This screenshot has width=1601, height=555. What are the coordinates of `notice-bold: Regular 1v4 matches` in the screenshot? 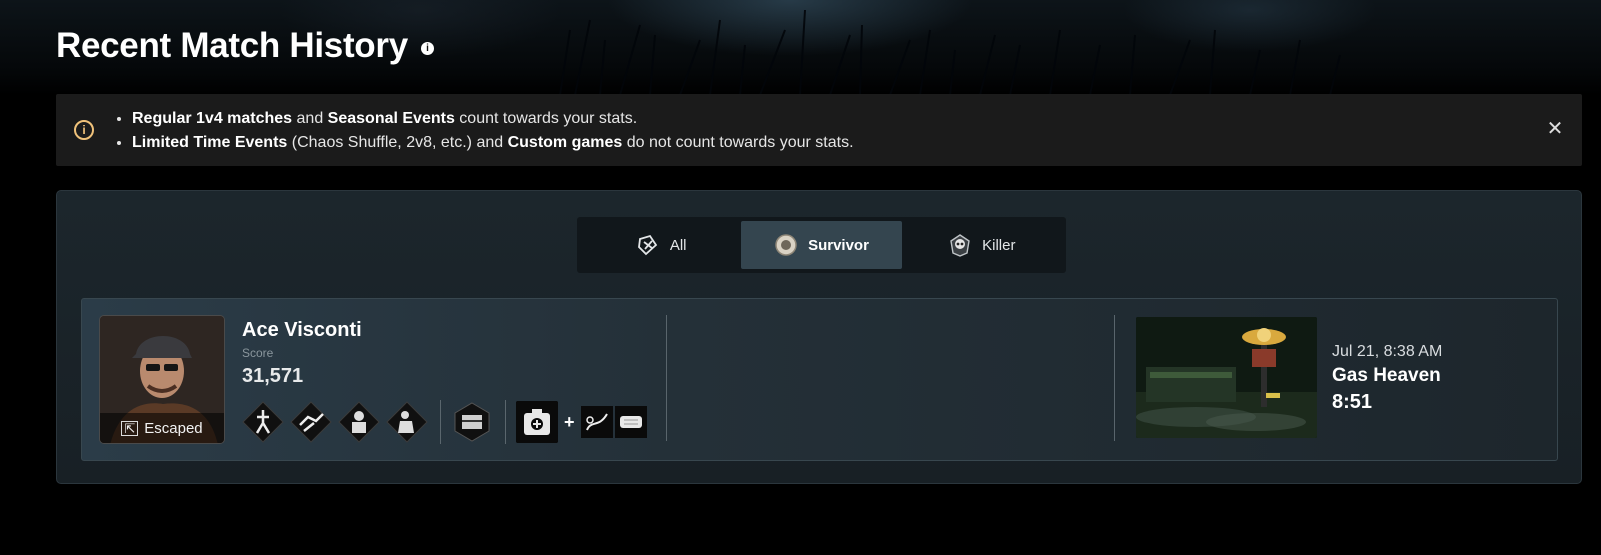 It's located at (212, 118).